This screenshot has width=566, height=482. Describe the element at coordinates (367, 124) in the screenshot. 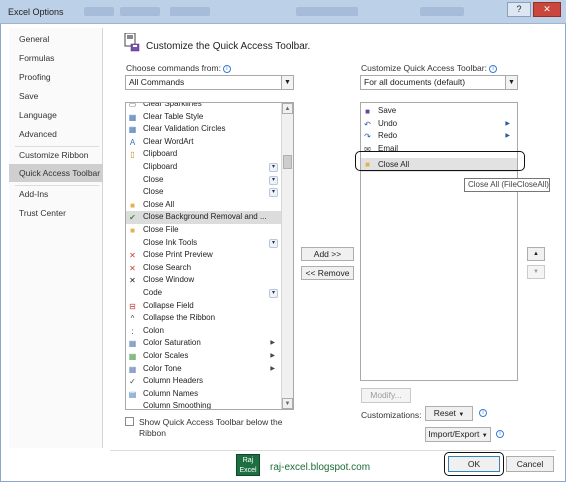

I see `undo-icon: ↶` at that location.